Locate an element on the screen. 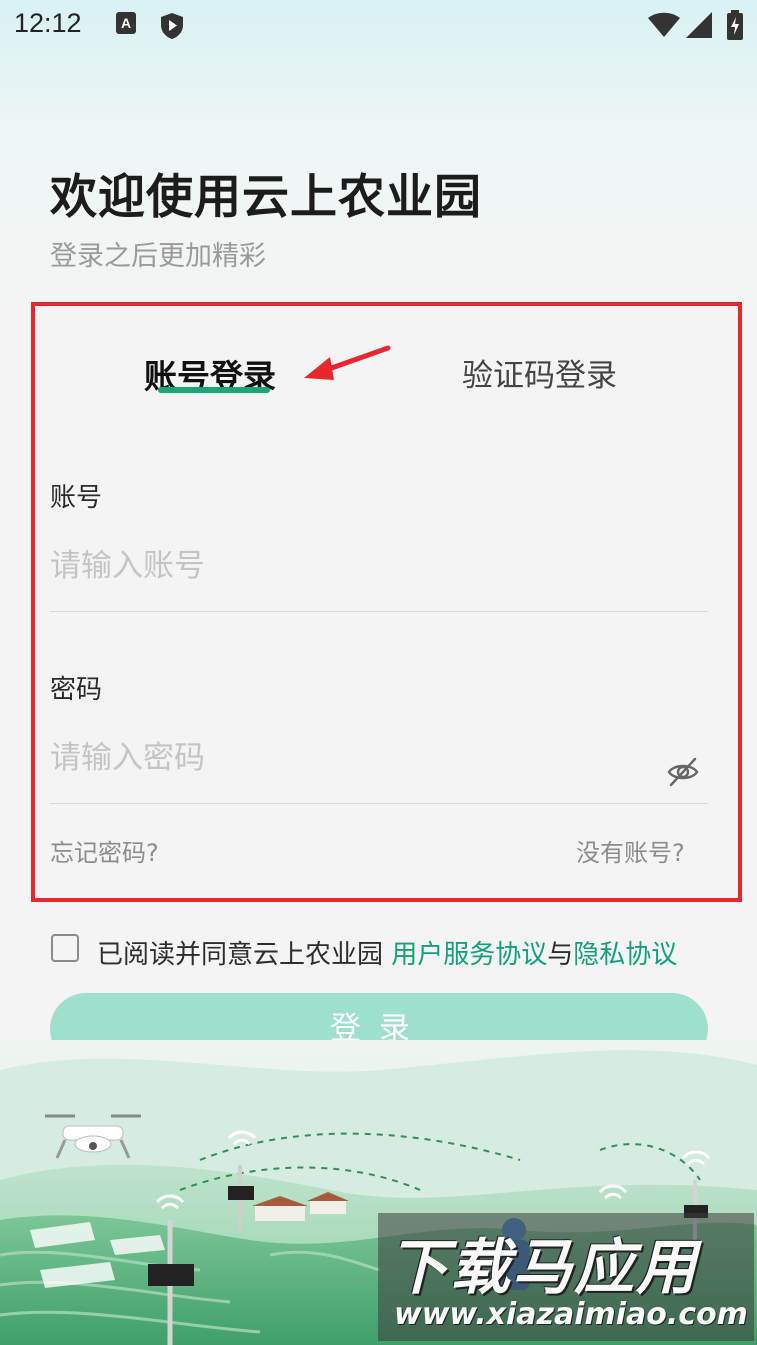 The image size is (757, 1345). active-tab-indicator is located at coordinates (214, 390).